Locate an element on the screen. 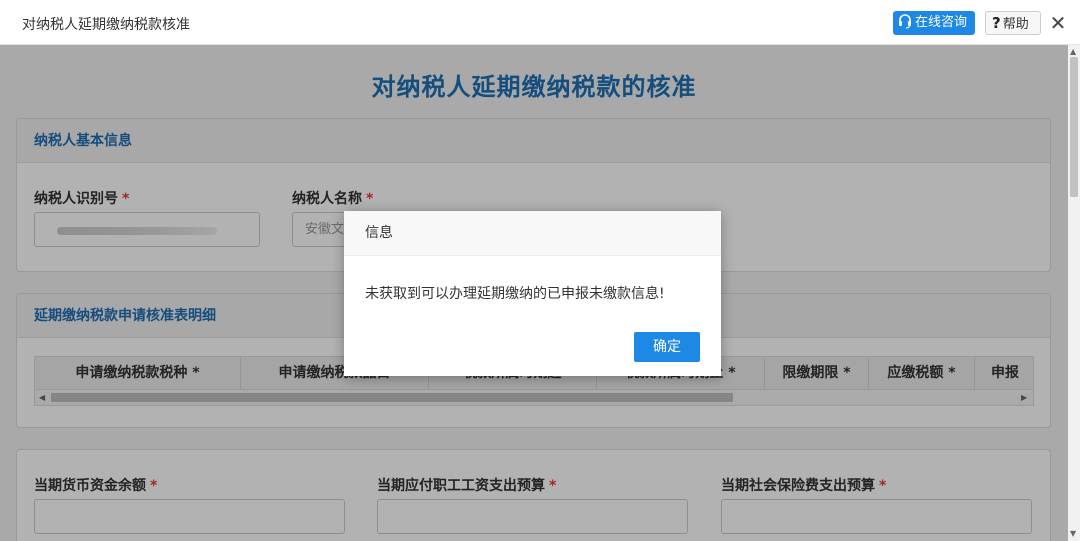 This screenshot has width=1080, height=541. vertical-scrollbar: ▲ ▼ is located at coordinates (1074, 293).